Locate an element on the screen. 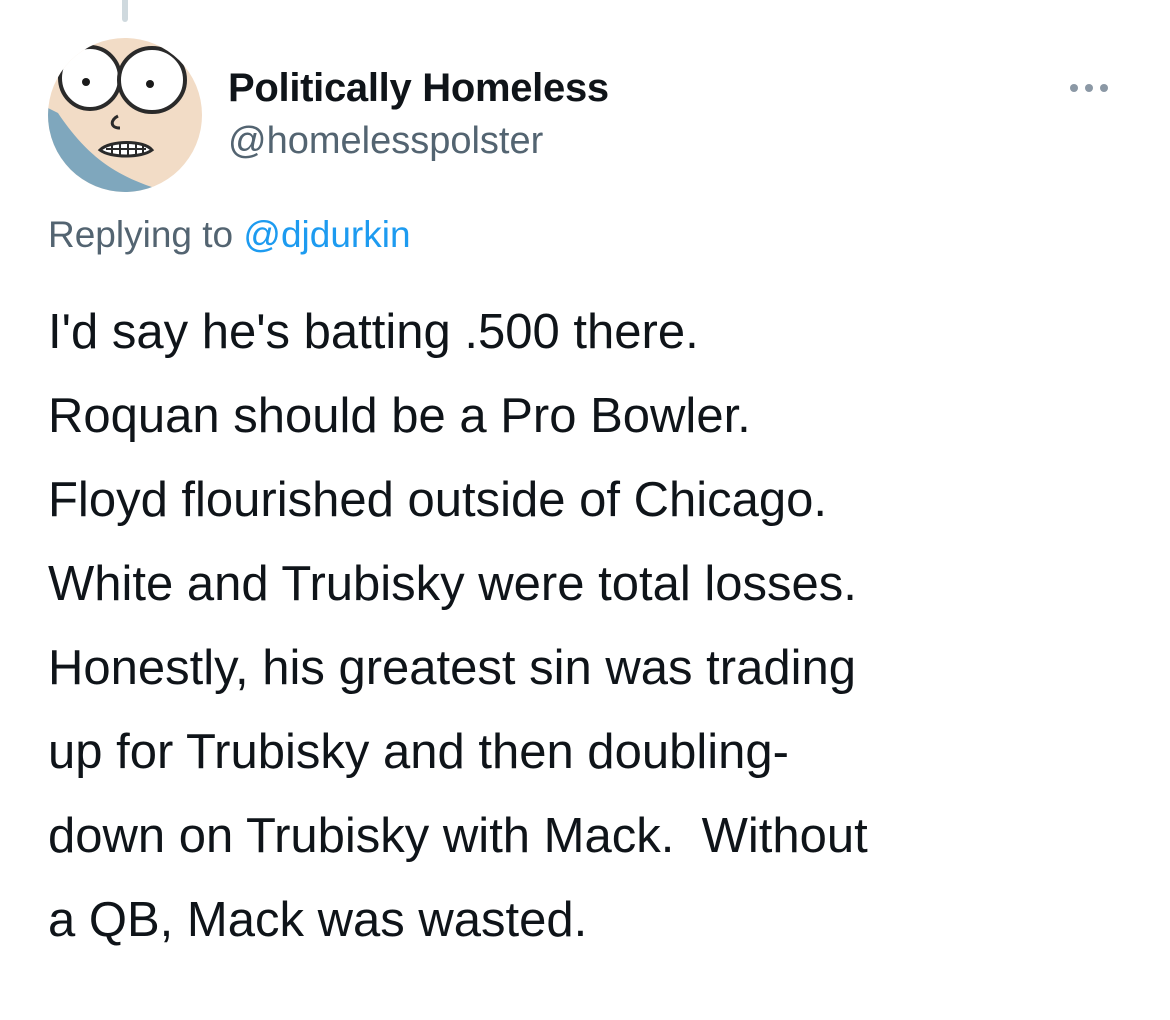  replying-to-line: Replying to @djdurkin is located at coordinates (229, 235).